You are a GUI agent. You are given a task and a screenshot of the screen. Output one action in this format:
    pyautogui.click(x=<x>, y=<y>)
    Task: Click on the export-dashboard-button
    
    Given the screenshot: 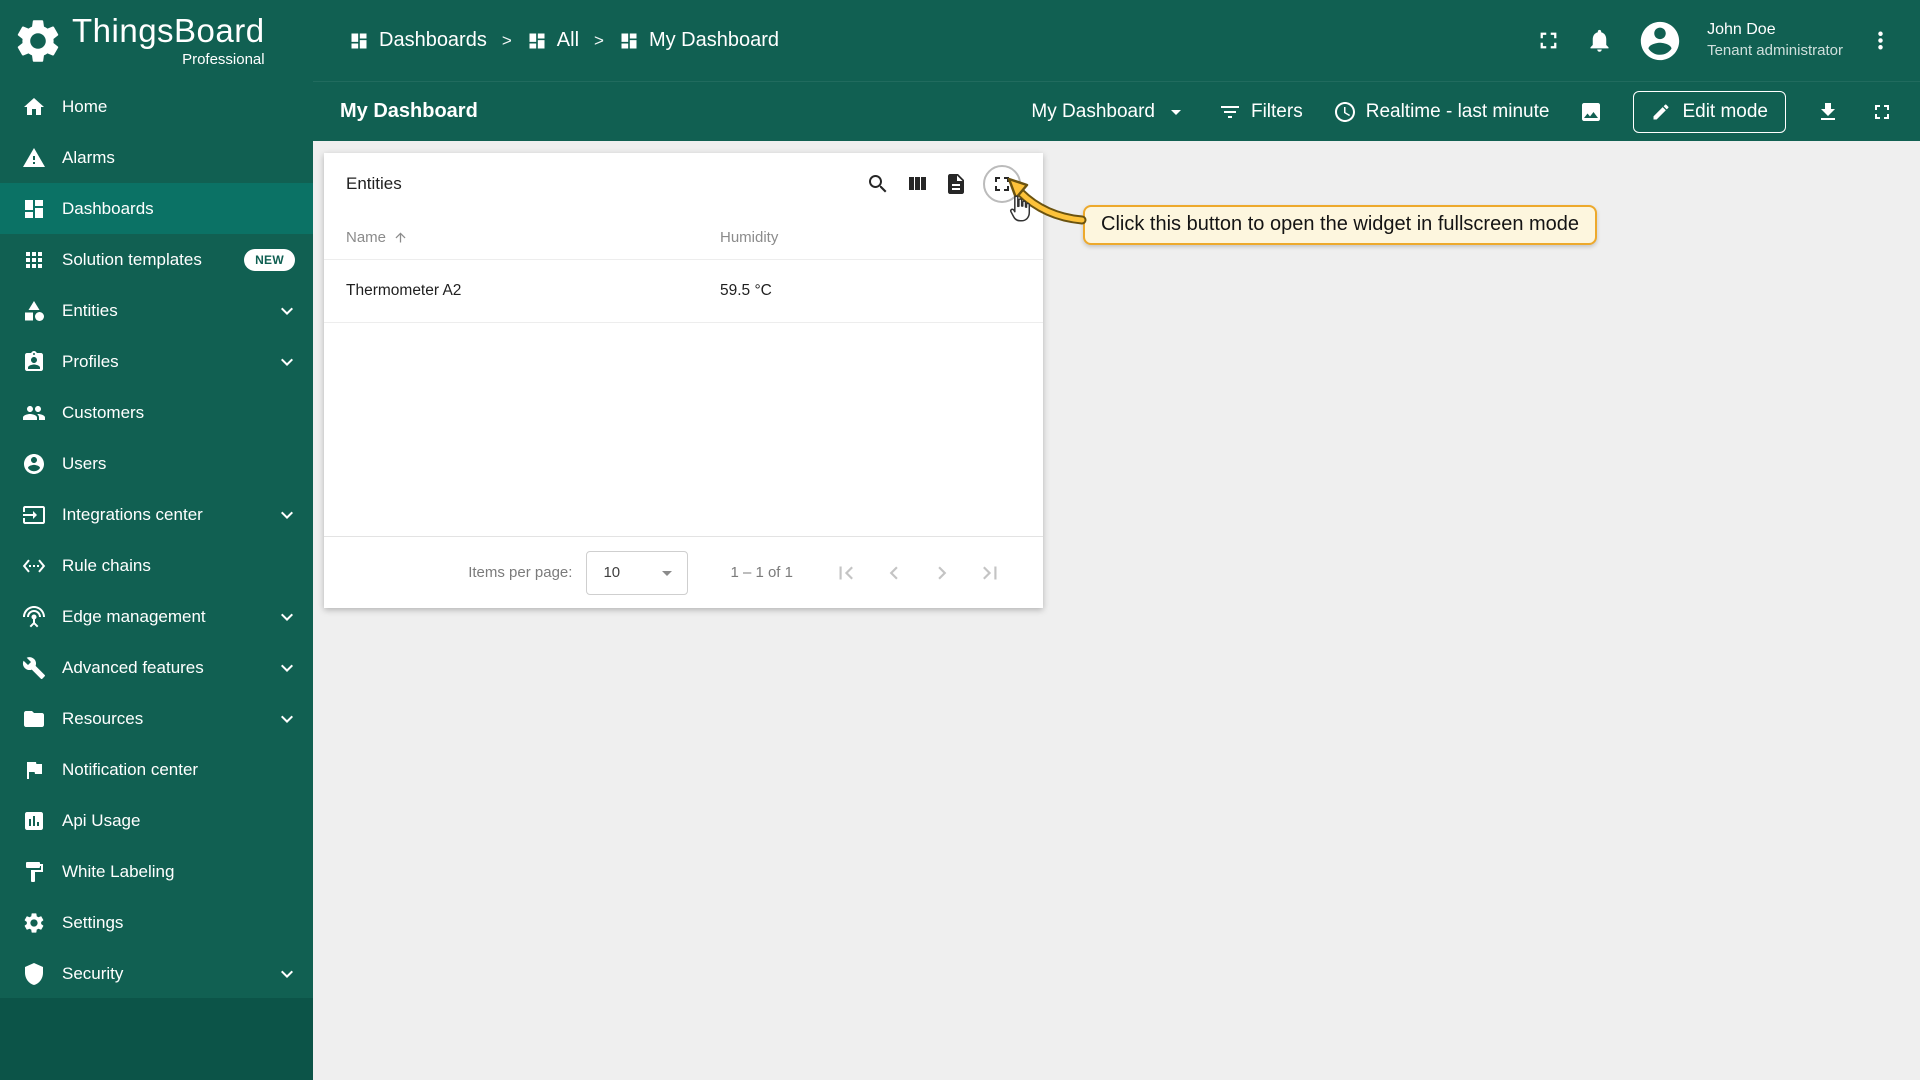 What is the action you would take?
    pyautogui.click(x=1828, y=112)
    